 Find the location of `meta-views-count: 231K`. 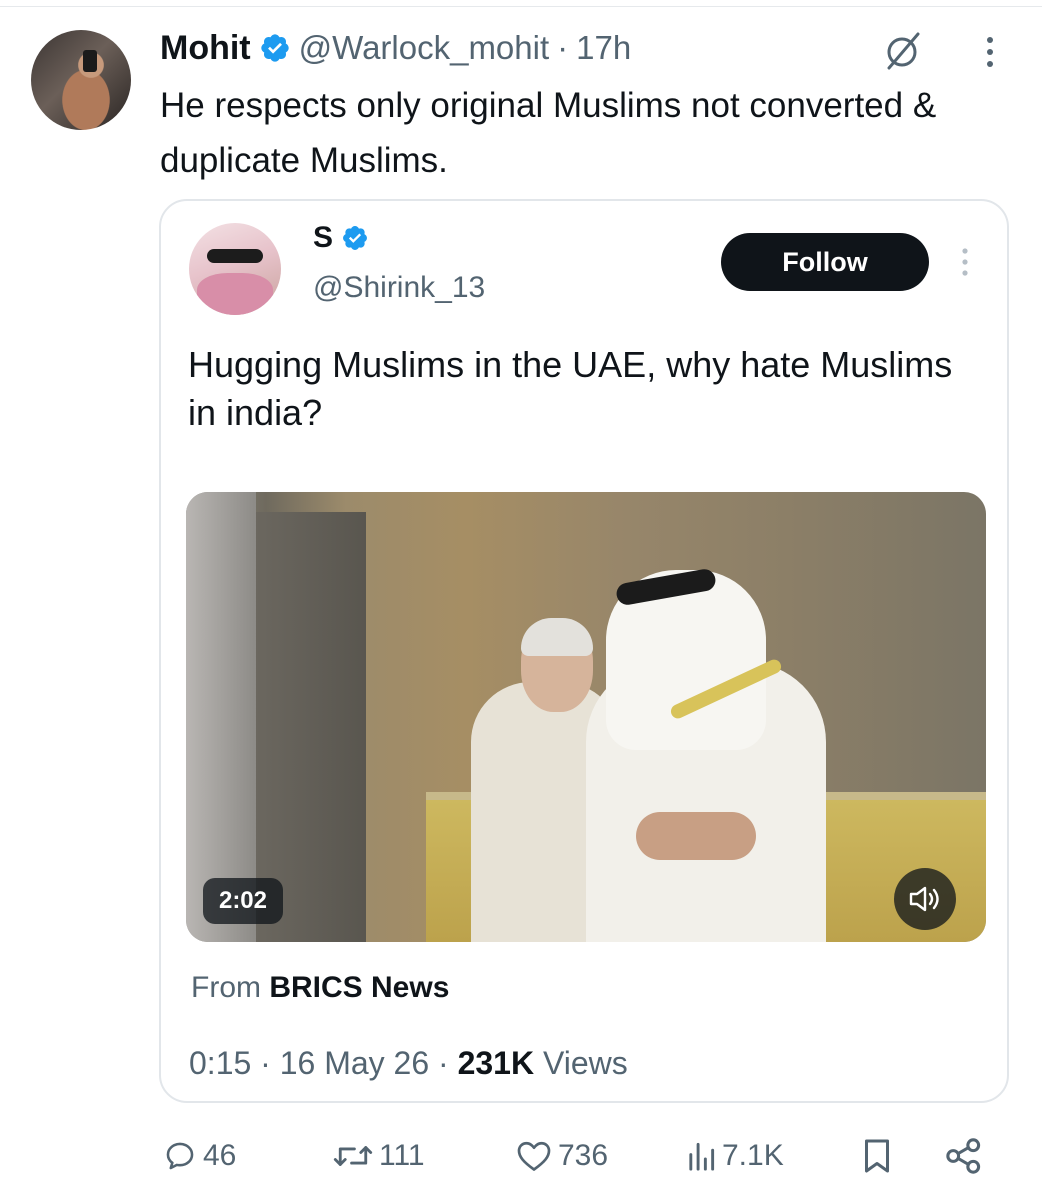

meta-views-count: 231K is located at coordinates (496, 1063).